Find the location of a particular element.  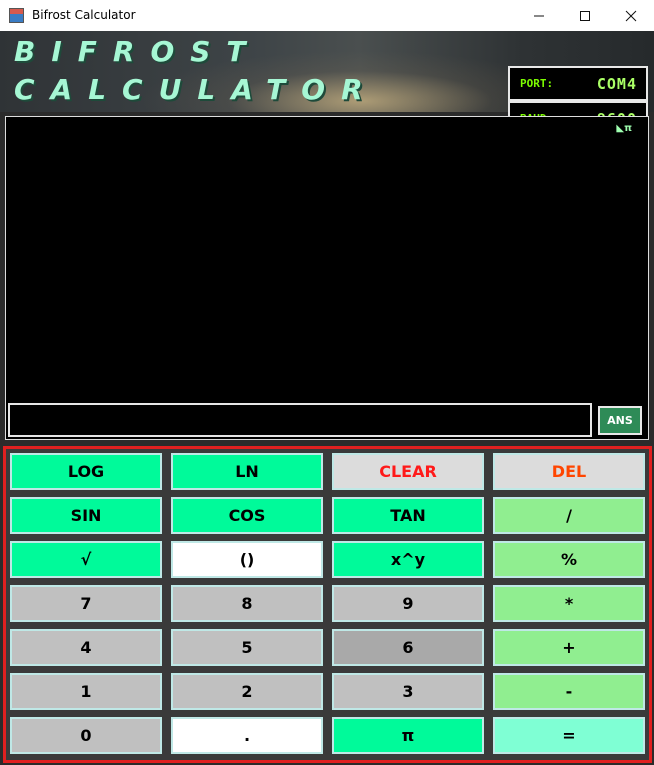

key-tan-button: TAN is located at coordinates (408, 515).